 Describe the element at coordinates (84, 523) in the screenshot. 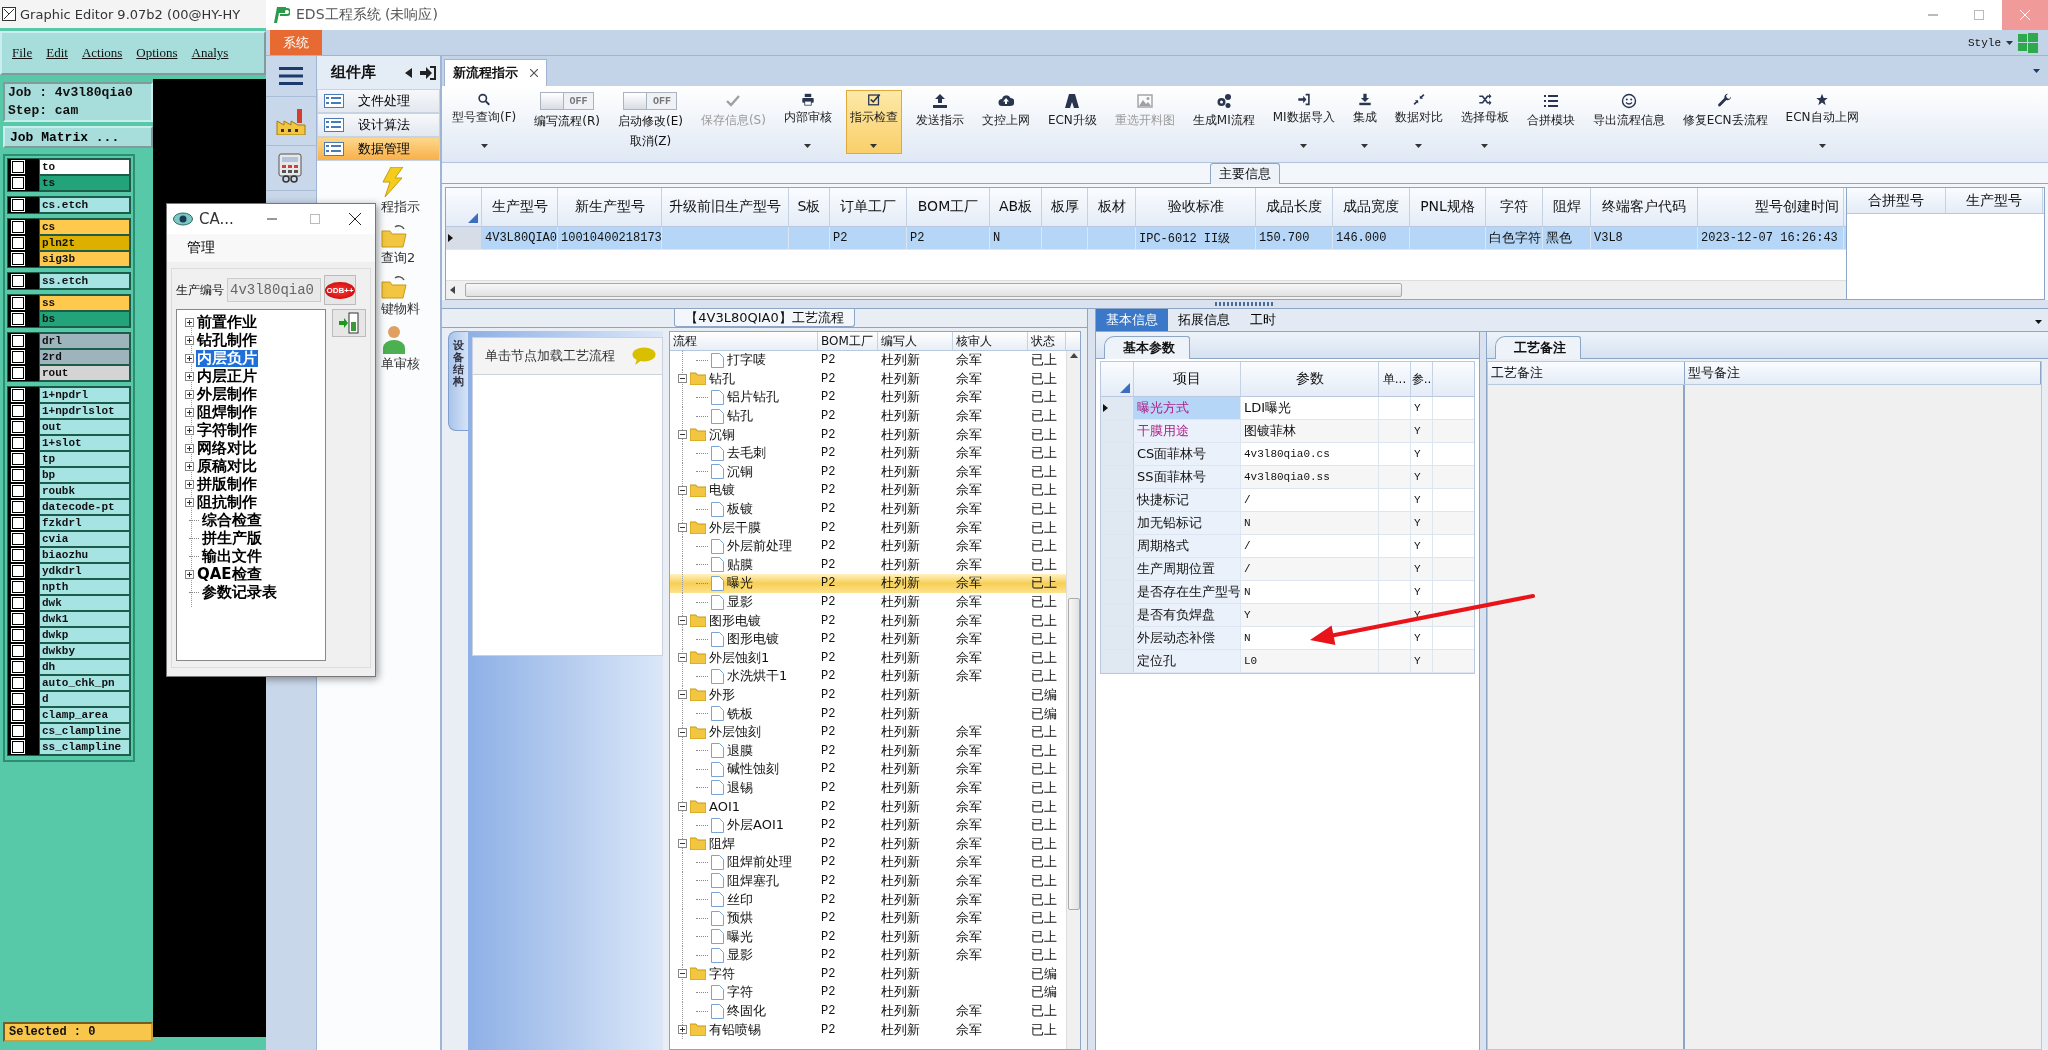

I see `layer-name: fzkdrl` at that location.